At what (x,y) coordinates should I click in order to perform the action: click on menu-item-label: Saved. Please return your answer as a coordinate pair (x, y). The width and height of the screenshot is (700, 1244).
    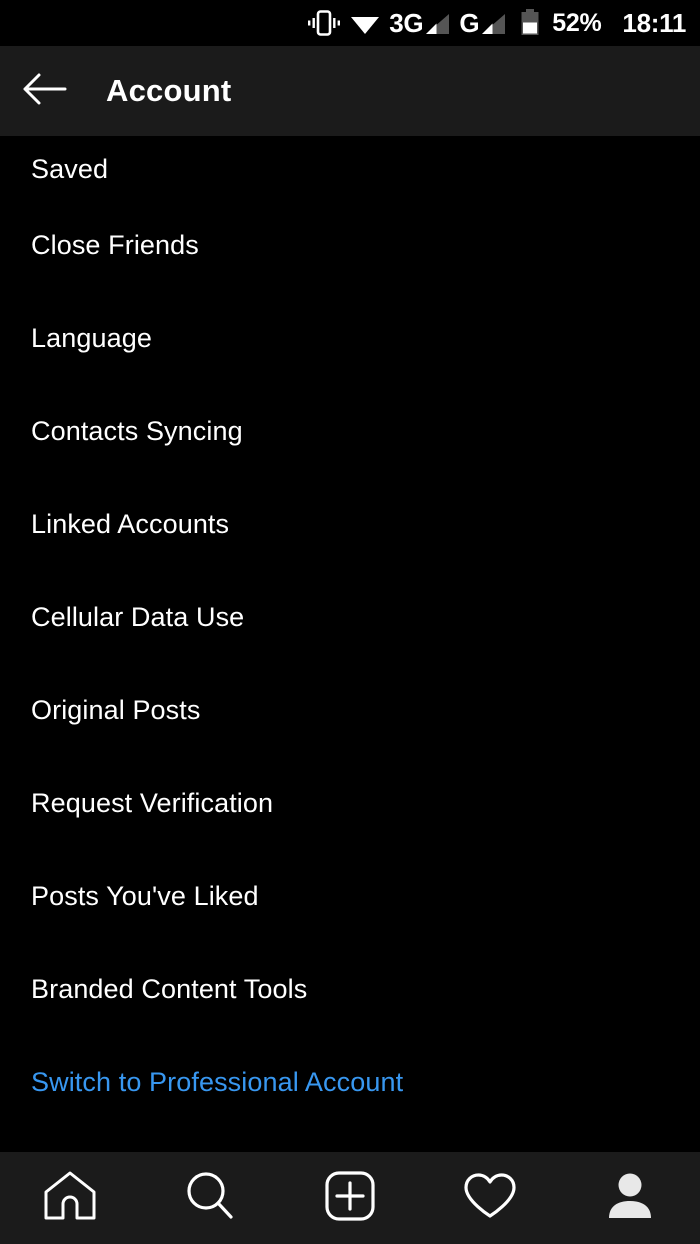
    Looking at the image, I should click on (70, 169).